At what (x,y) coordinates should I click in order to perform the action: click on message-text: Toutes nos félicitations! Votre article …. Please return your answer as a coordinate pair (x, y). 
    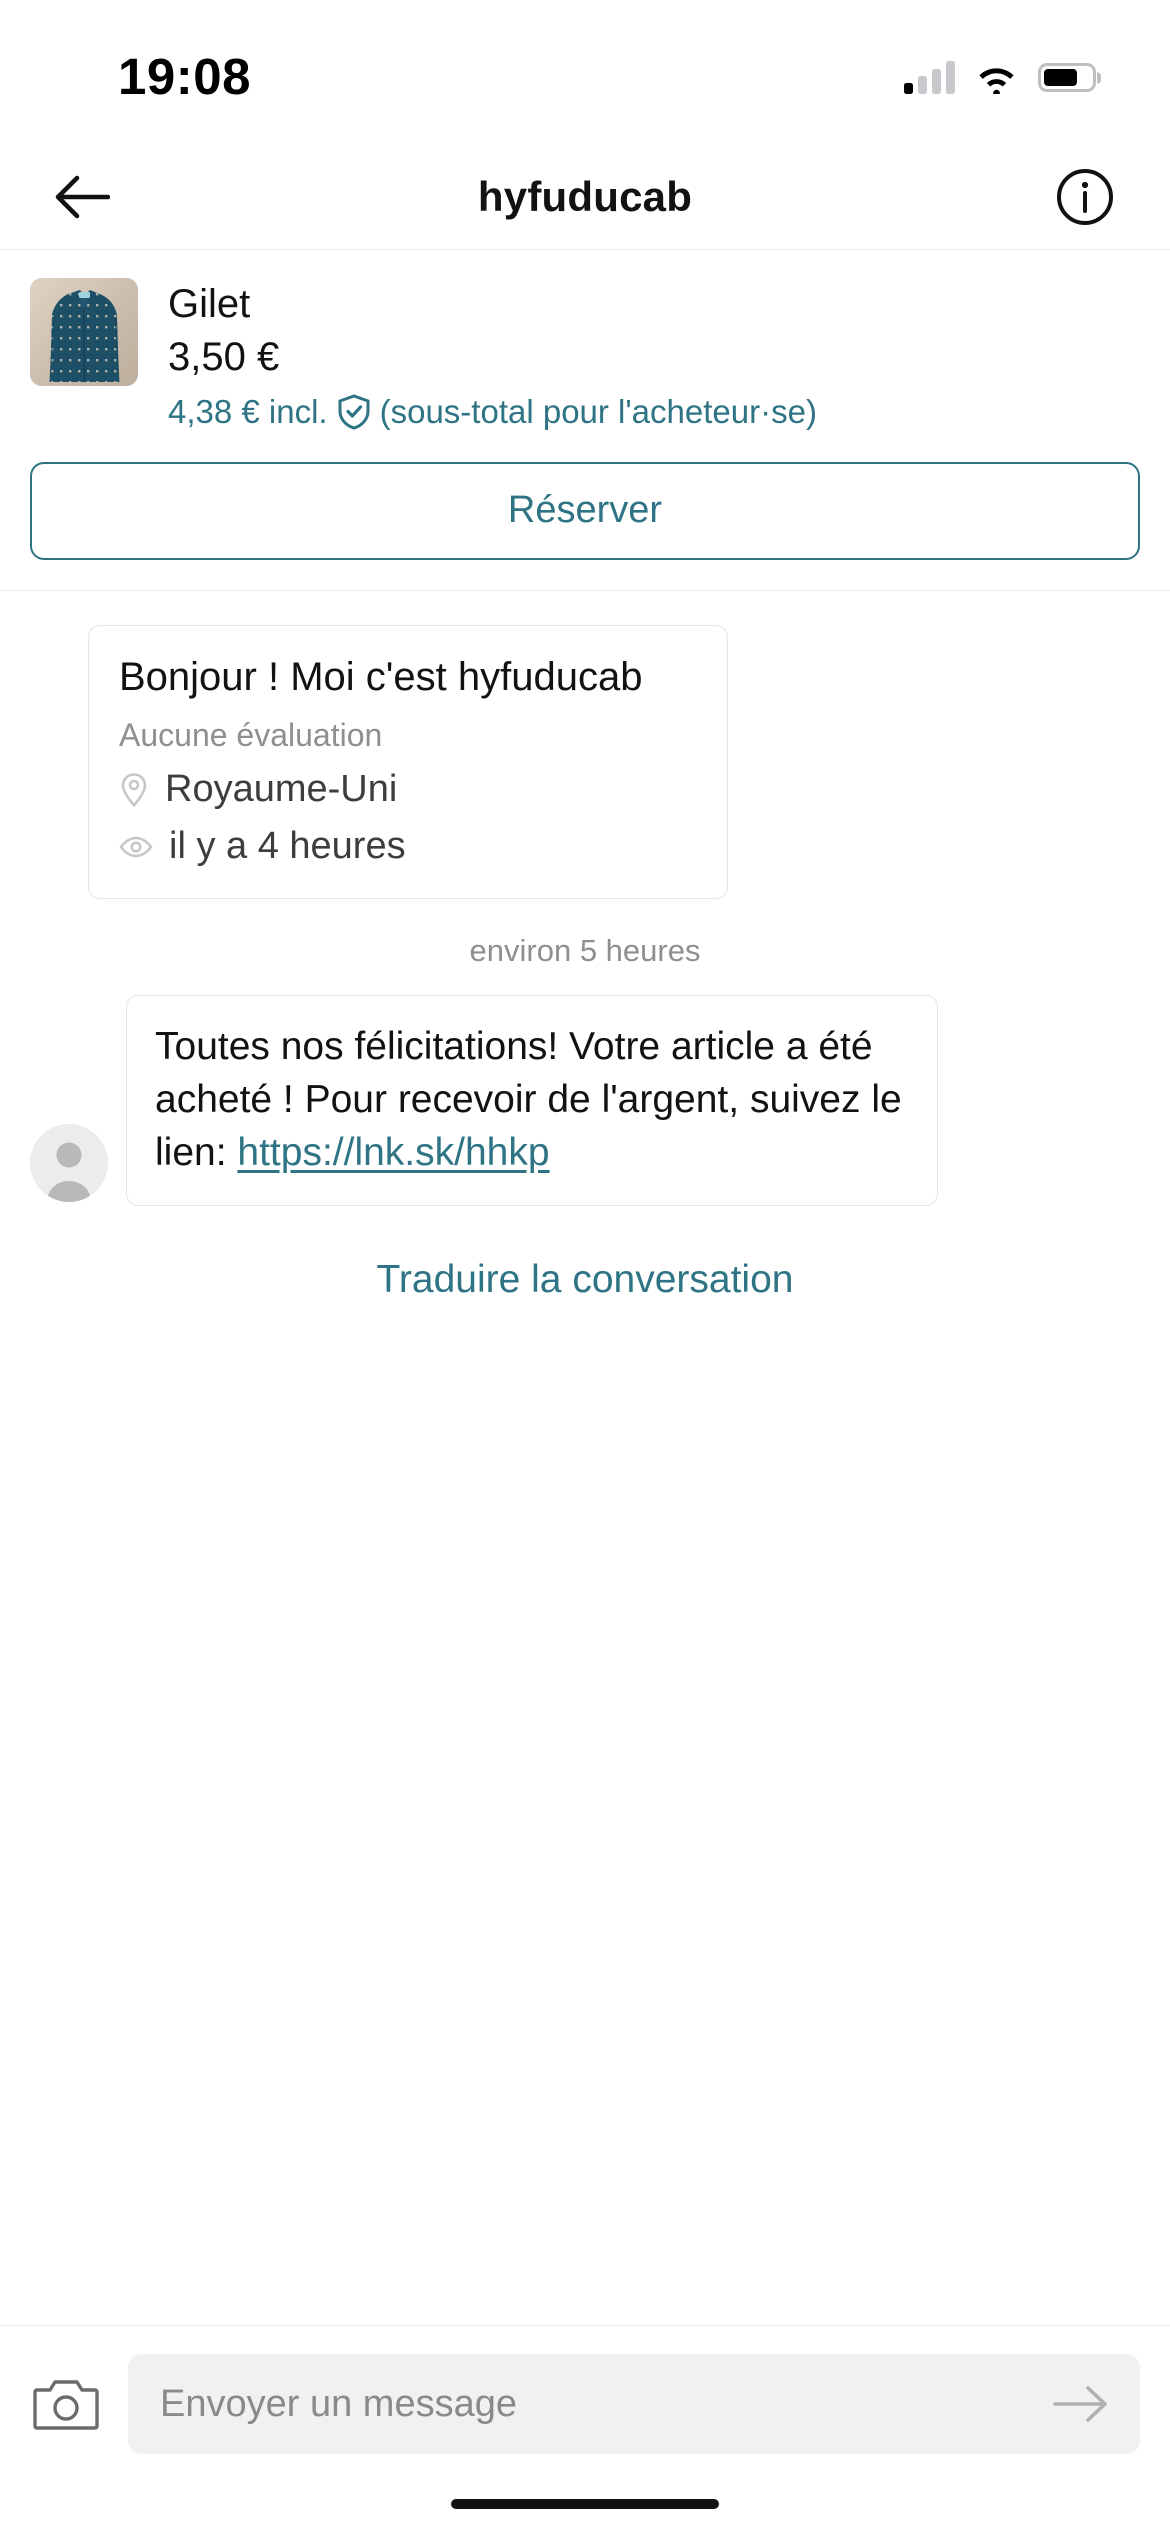
    Looking at the image, I should click on (532, 1099).